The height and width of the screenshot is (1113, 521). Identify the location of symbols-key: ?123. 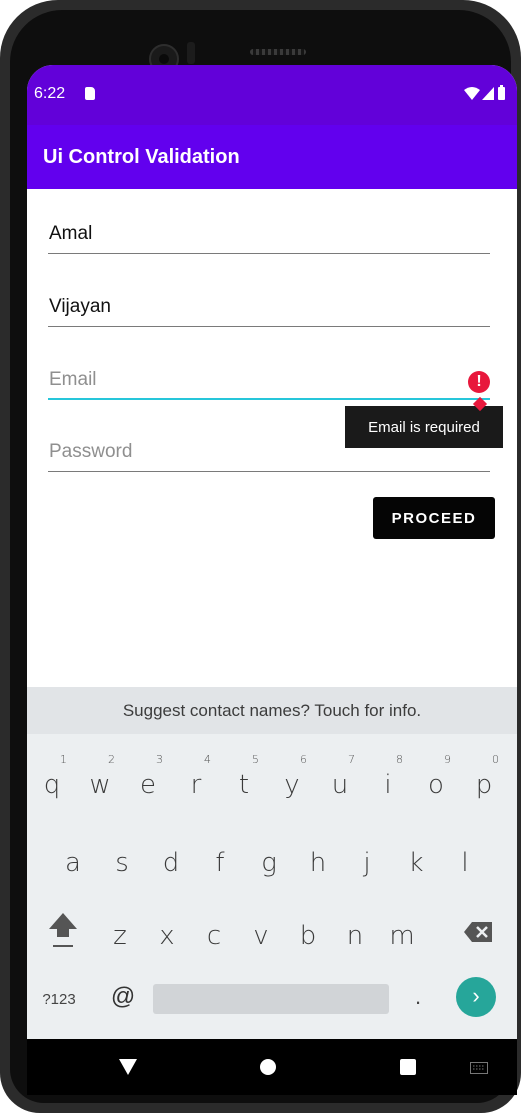
(59, 1000).